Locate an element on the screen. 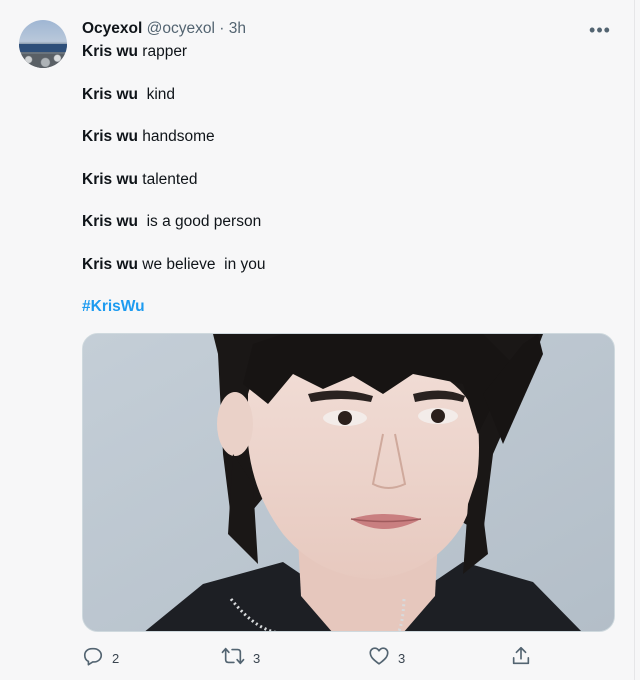  avatar-sea is located at coordinates (43, 48).